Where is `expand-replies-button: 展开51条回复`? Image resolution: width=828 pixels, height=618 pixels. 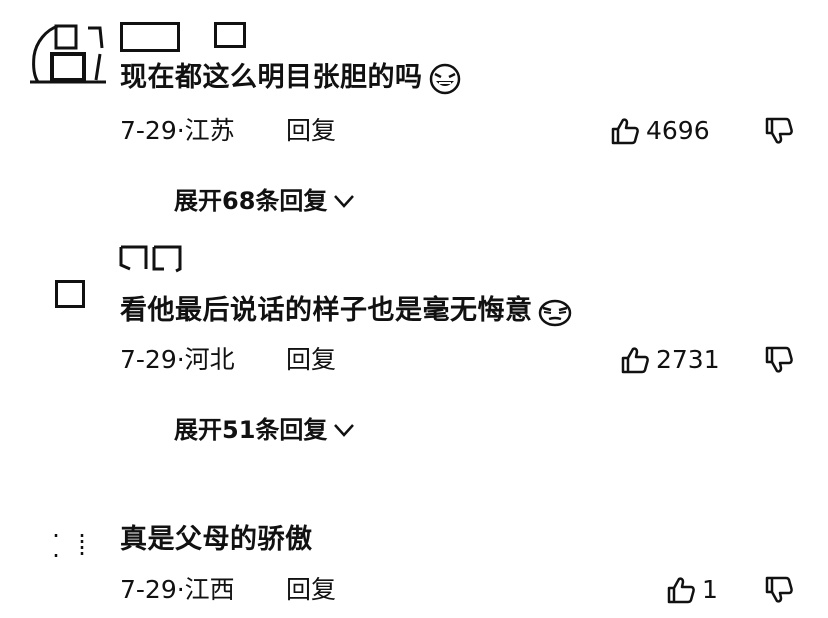
expand-replies-button: 展开51条回复 is located at coordinates (265, 430).